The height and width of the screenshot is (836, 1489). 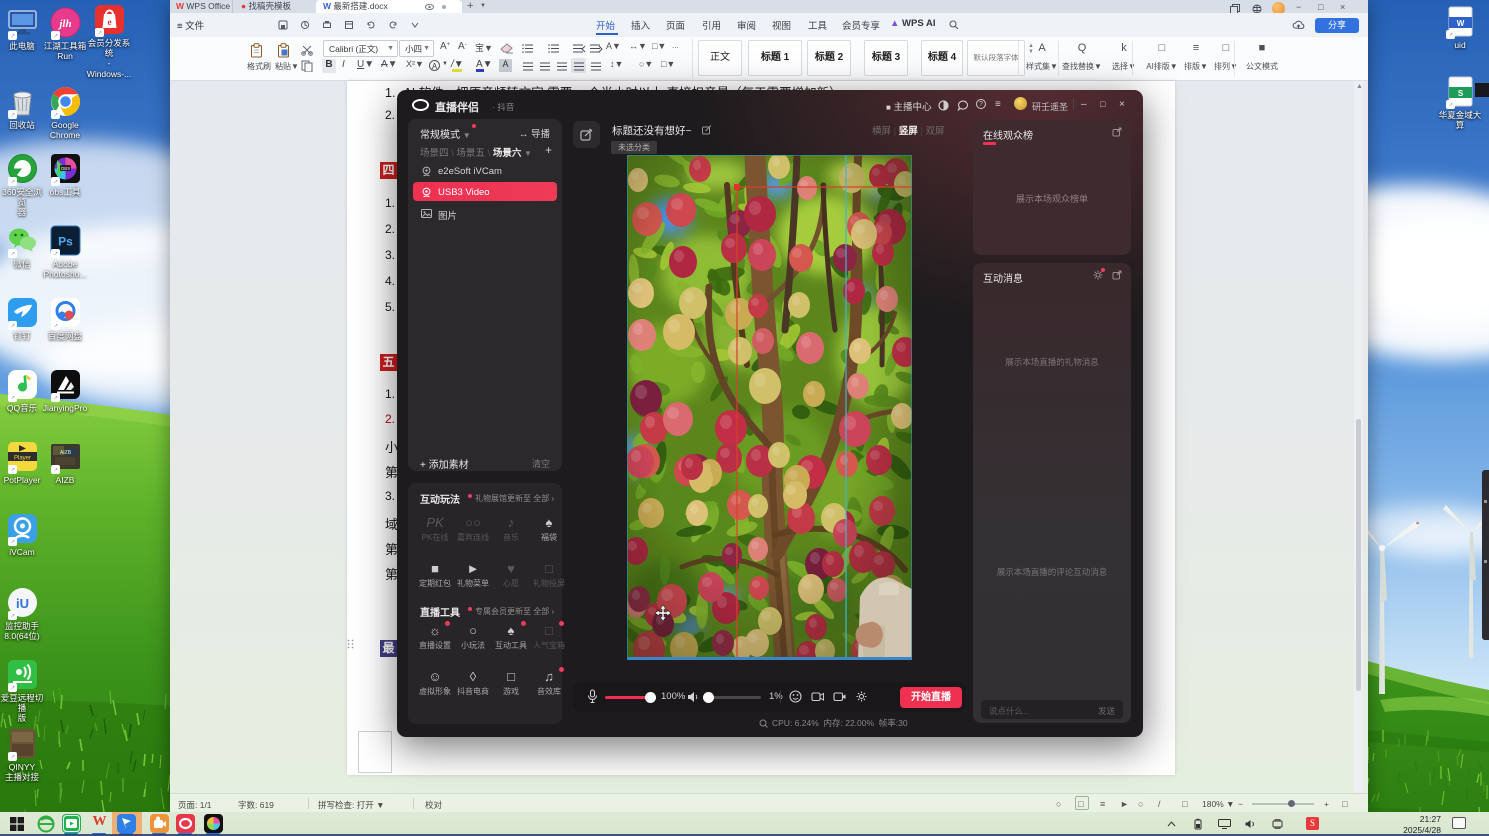 What do you see at coordinates (64, 24) in the screenshot?
I see `svg-text: jlh` at bounding box center [64, 24].